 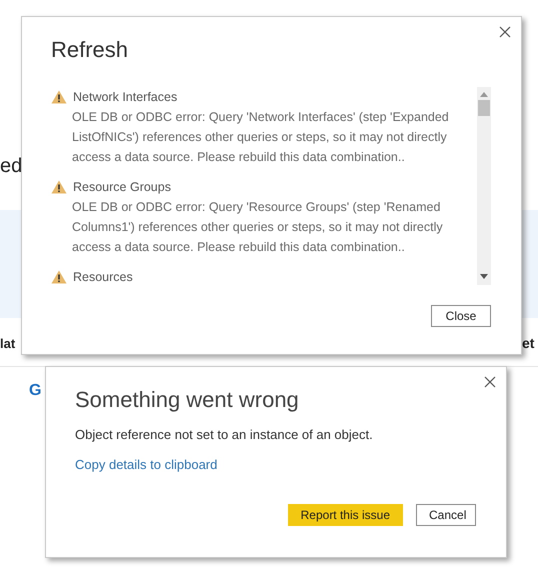 I want to click on copy-details-link: Copy details to clipboard, so click(x=146, y=464).